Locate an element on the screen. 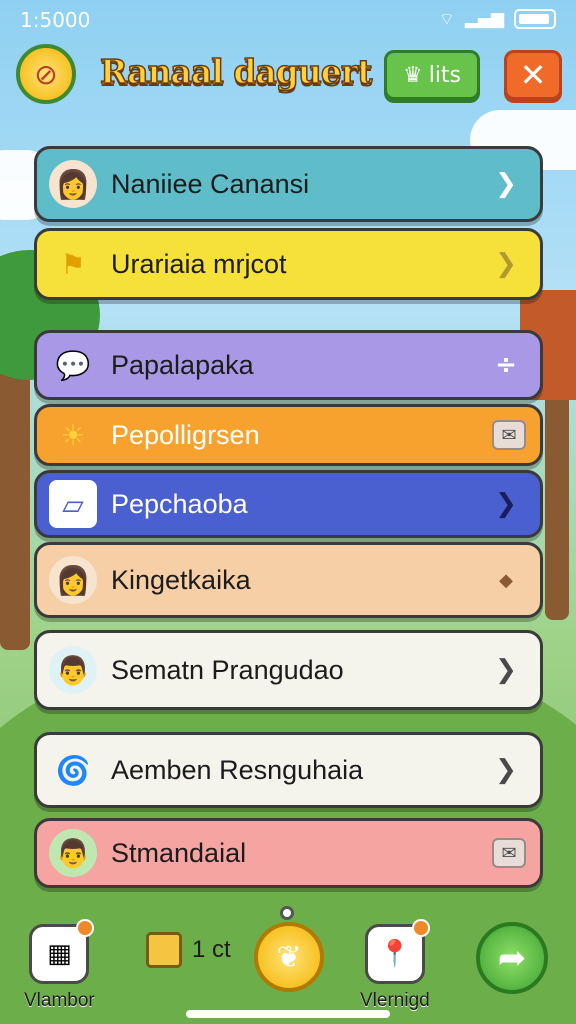 This screenshot has height=1024, width=576. list-item: 👨 Stmandaial ✉ is located at coordinates (288, 853).